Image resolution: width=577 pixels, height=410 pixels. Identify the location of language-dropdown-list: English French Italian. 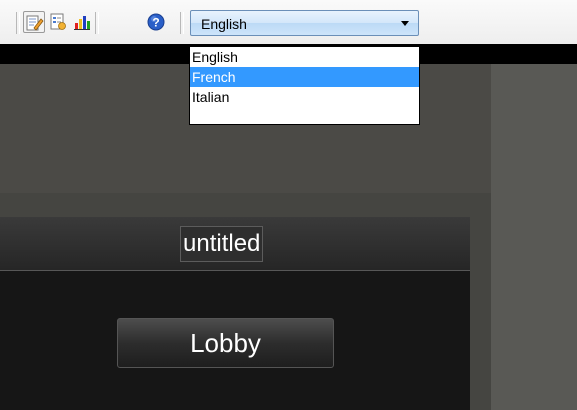
(304, 85).